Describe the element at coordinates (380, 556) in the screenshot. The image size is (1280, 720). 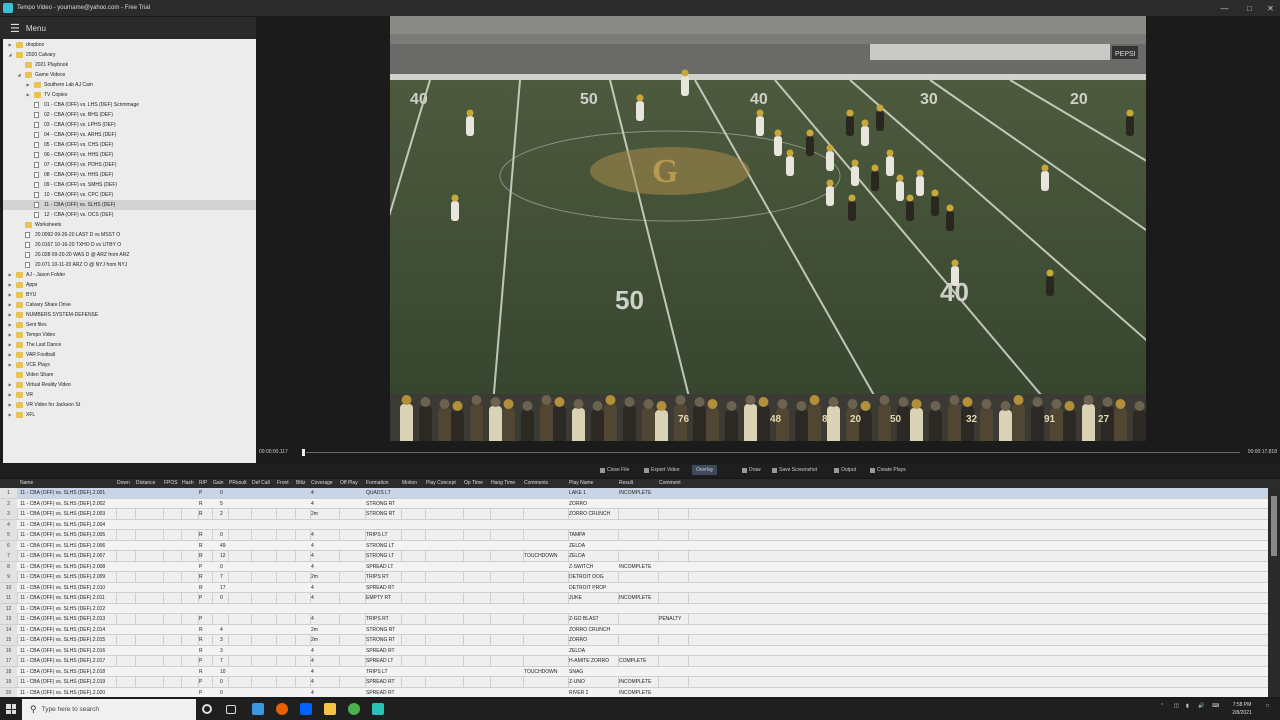
I see `cell-form: STRONG LT` at that location.